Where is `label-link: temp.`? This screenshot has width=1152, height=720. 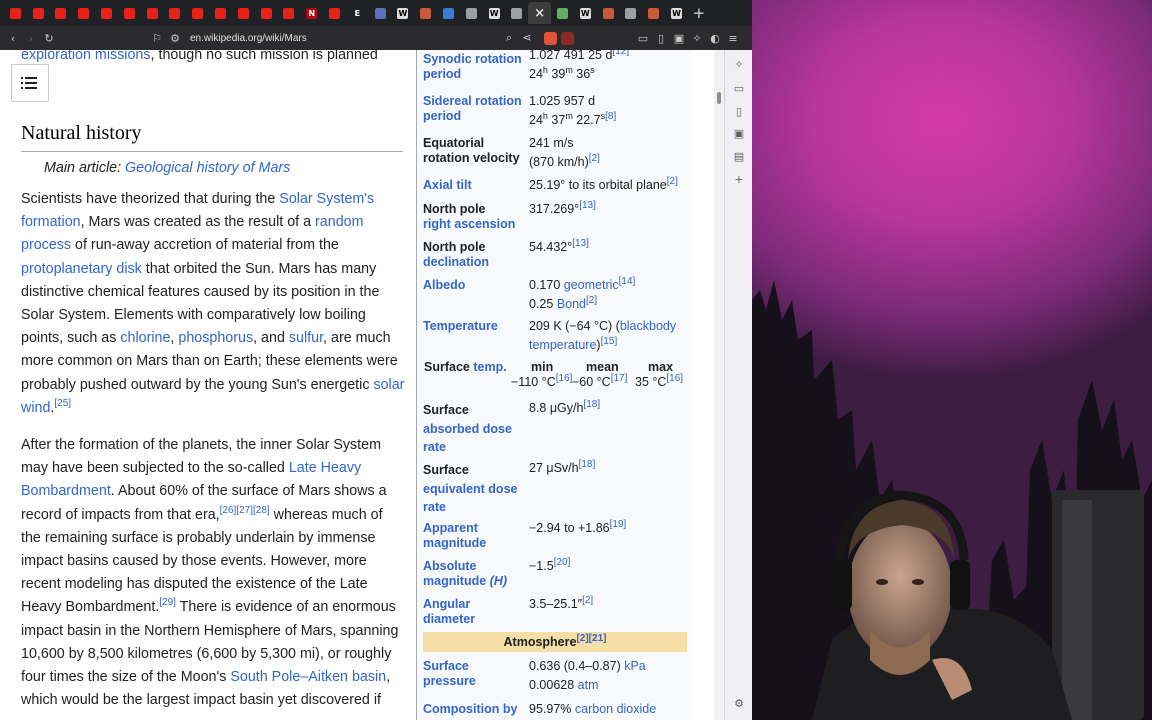 label-link: temp. is located at coordinates (489, 367).